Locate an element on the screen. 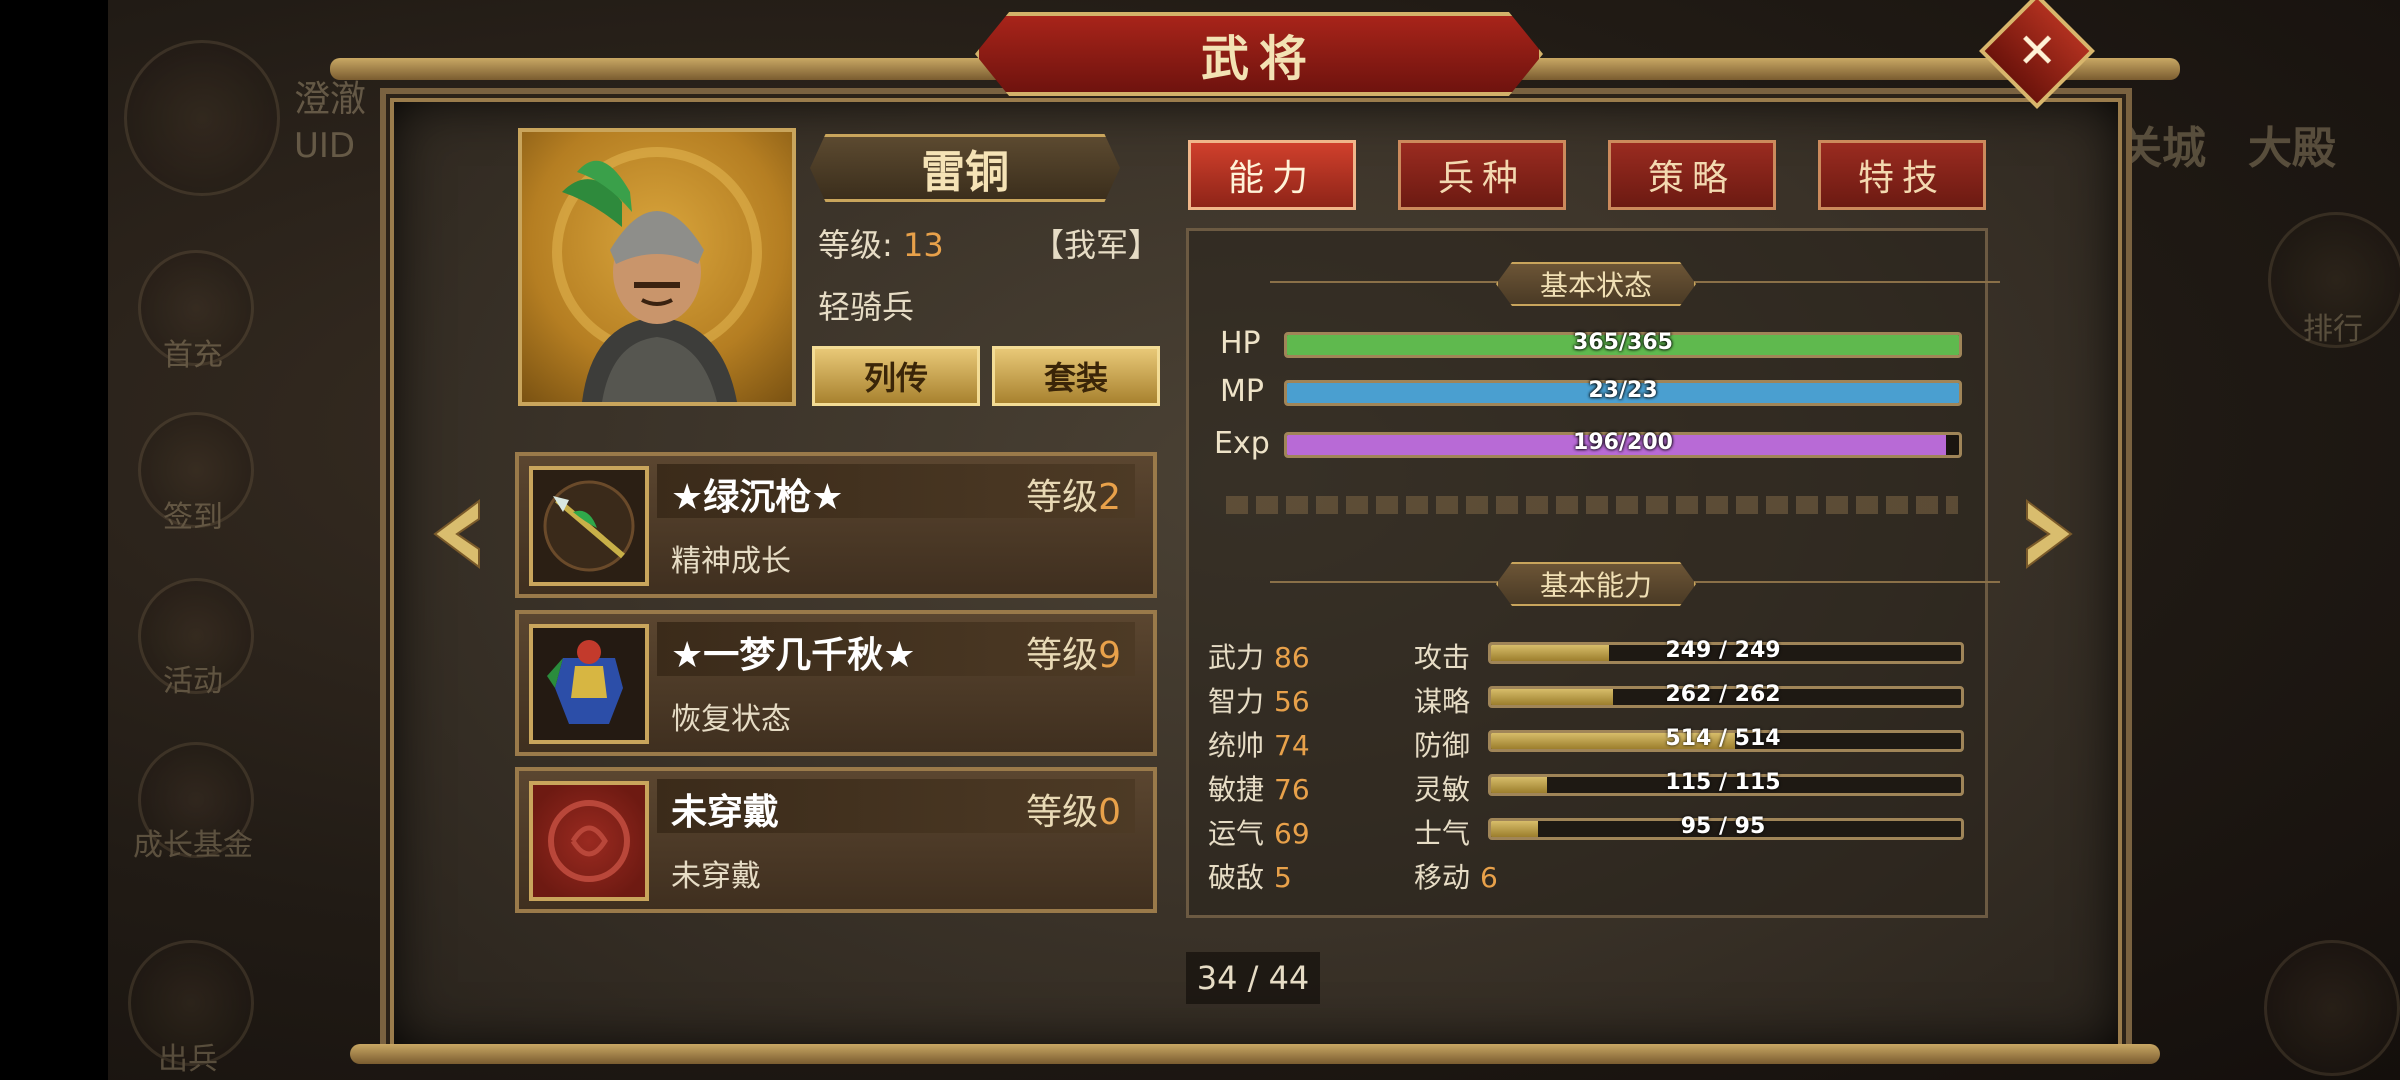 This screenshot has height=1080, width=2400. tab-strategy: 策略 is located at coordinates (1692, 175).